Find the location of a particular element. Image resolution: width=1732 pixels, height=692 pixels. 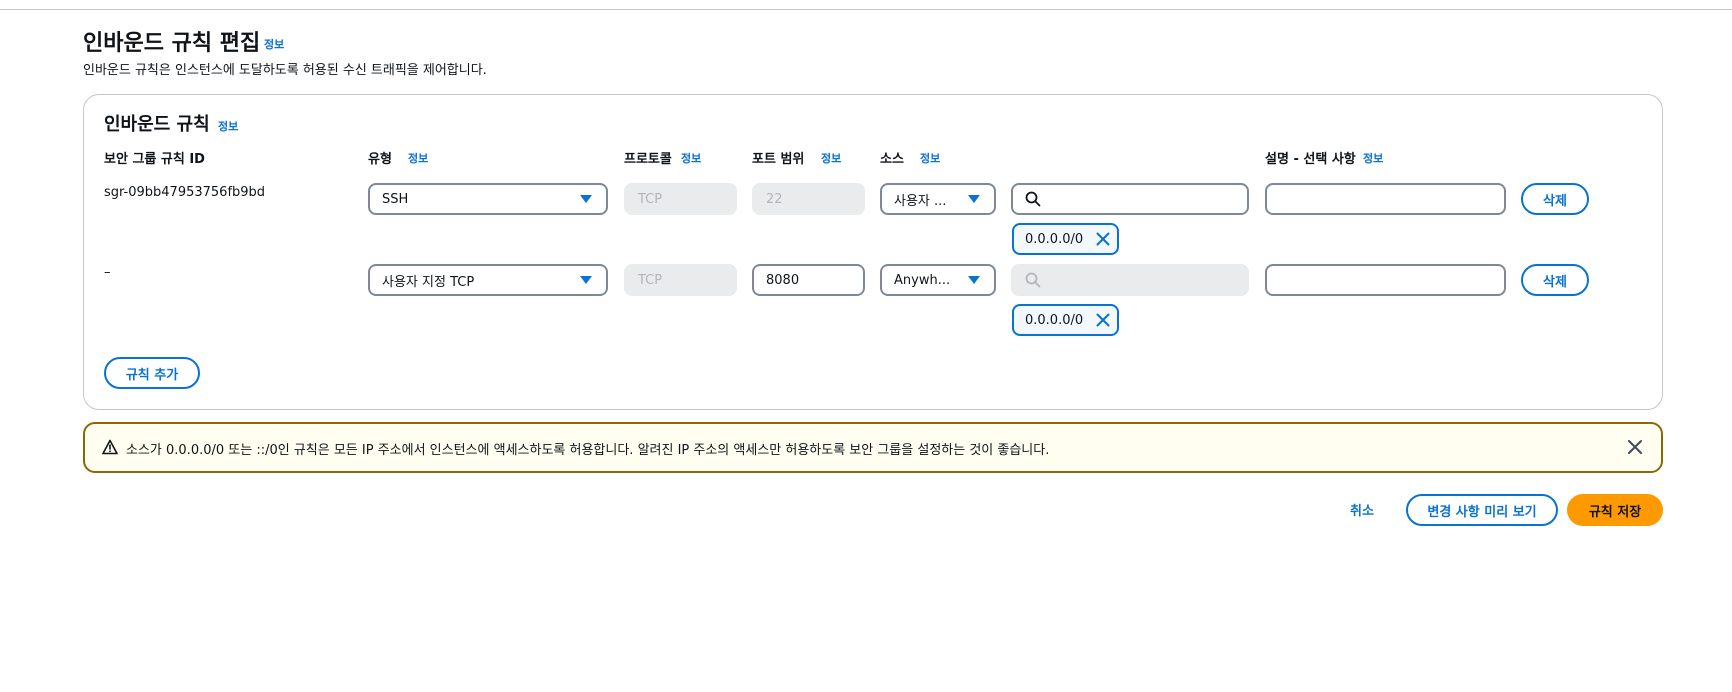

panel-info-link: 정보 is located at coordinates (228, 126).